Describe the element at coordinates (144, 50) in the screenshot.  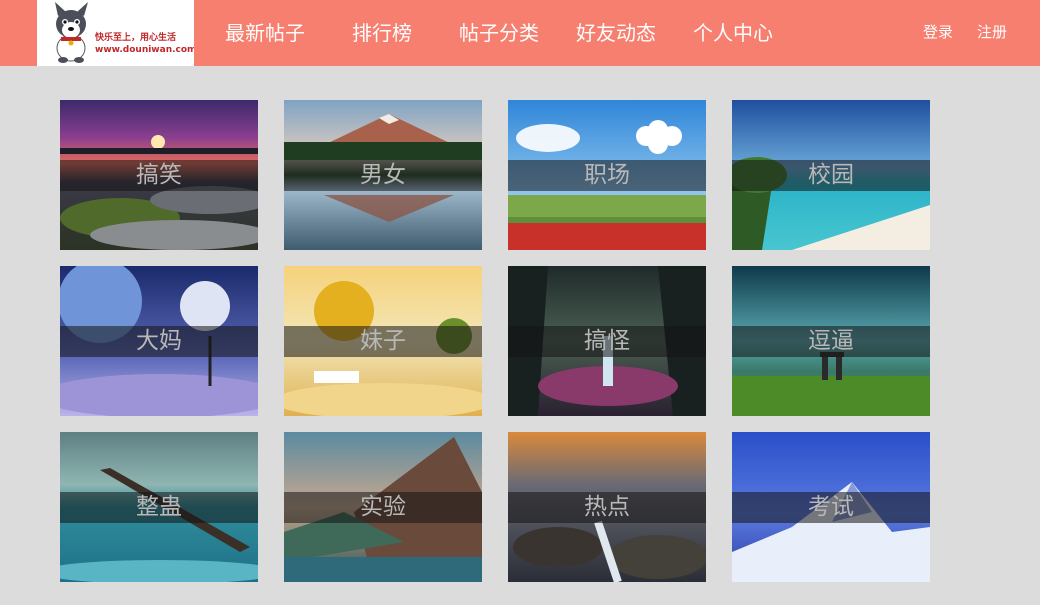
I see `logo-url: www.douniwan.com` at that location.